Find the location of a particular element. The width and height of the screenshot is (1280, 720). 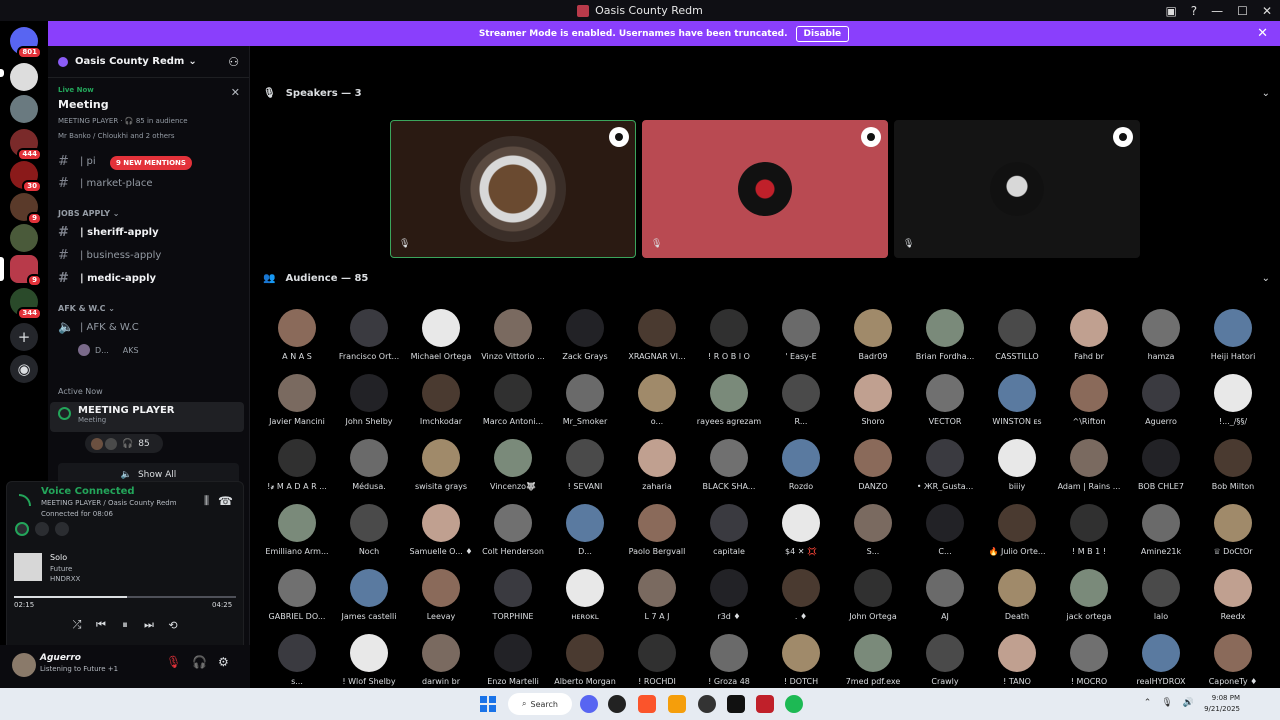

next-icon: ⏭ is located at coordinates (149, 625).